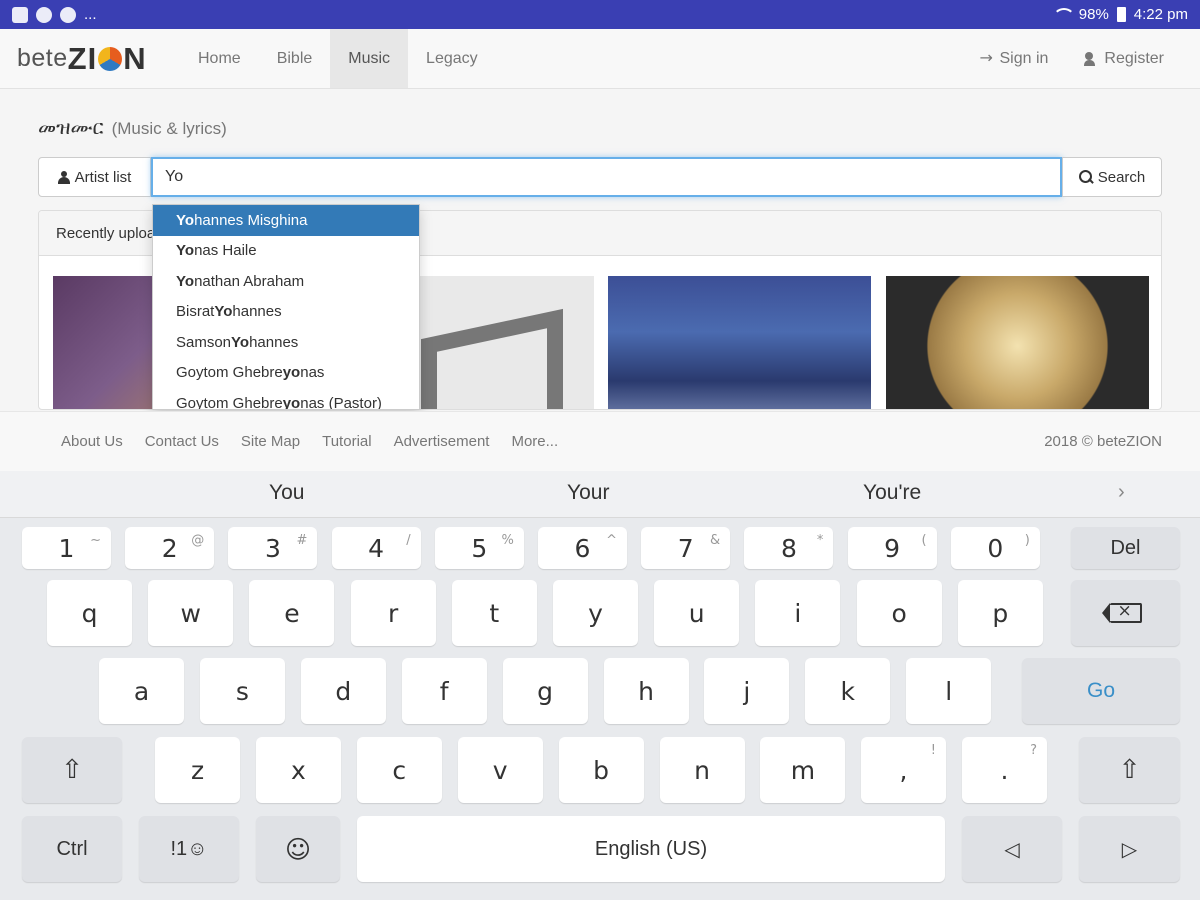  What do you see at coordinates (72, 849) in the screenshot?
I see `ctrl-key: Ctrl` at bounding box center [72, 849].